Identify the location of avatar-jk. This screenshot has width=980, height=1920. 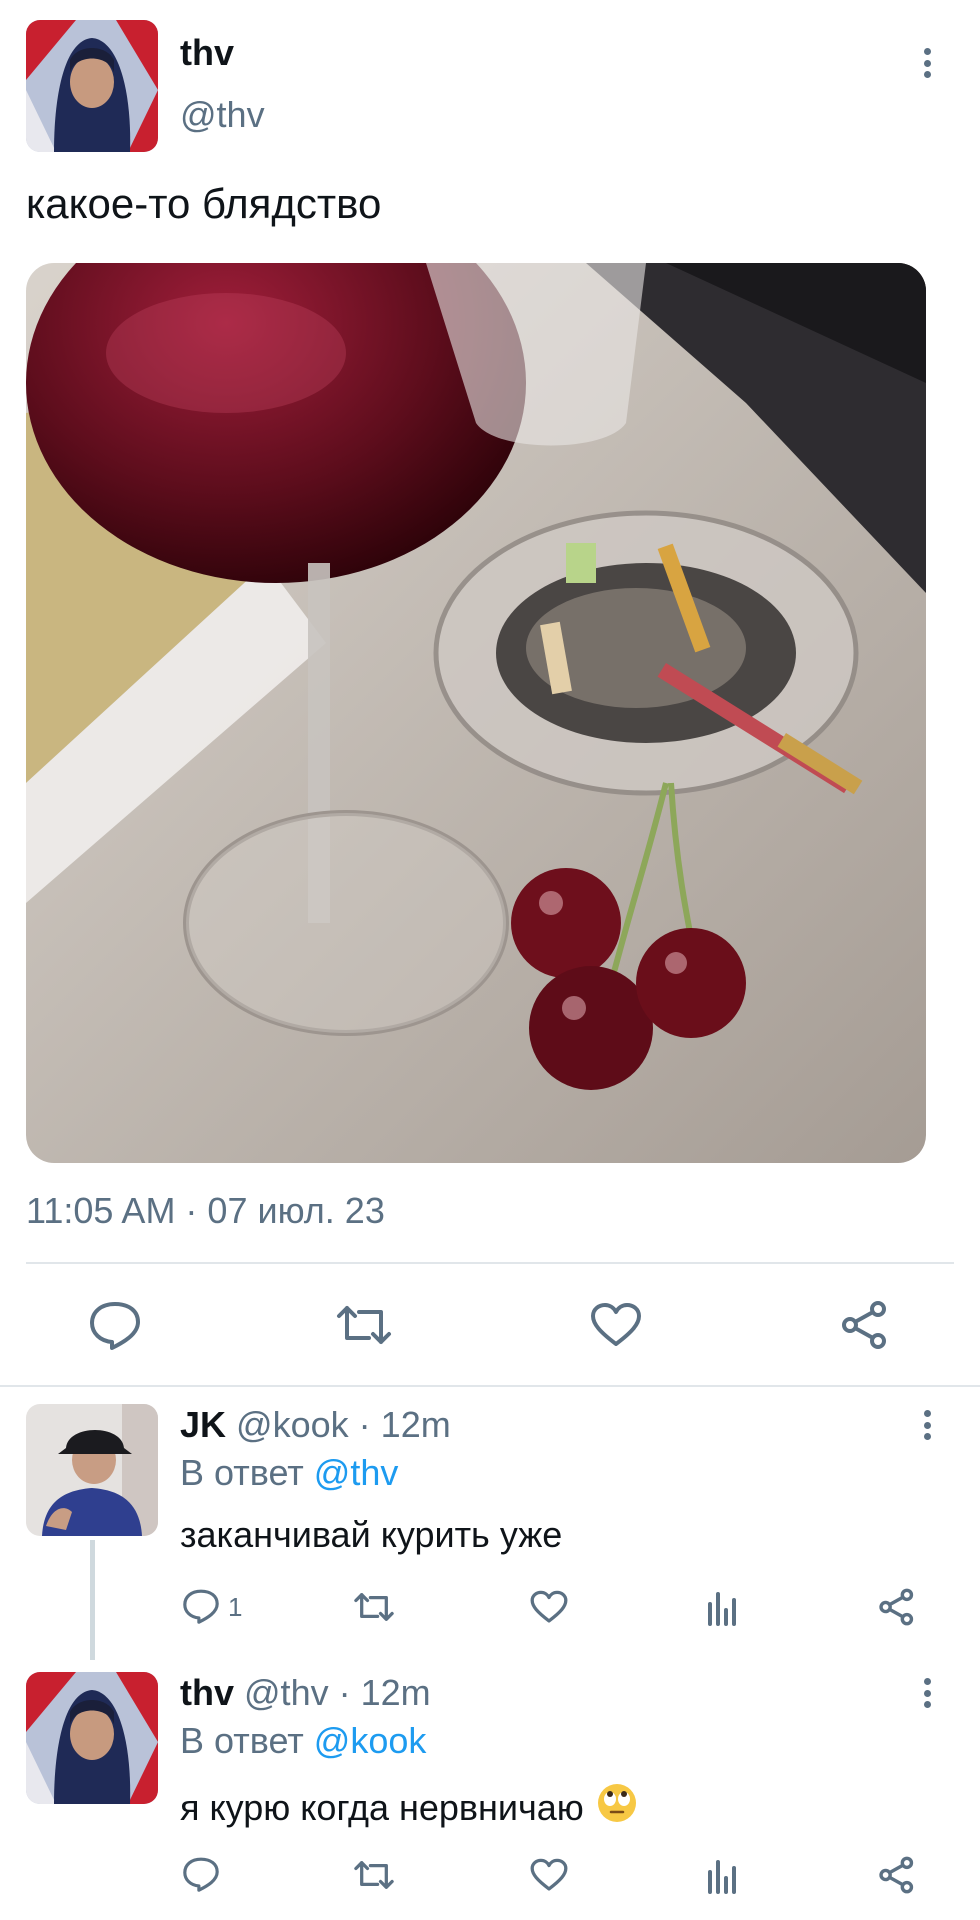
(92, 1470).